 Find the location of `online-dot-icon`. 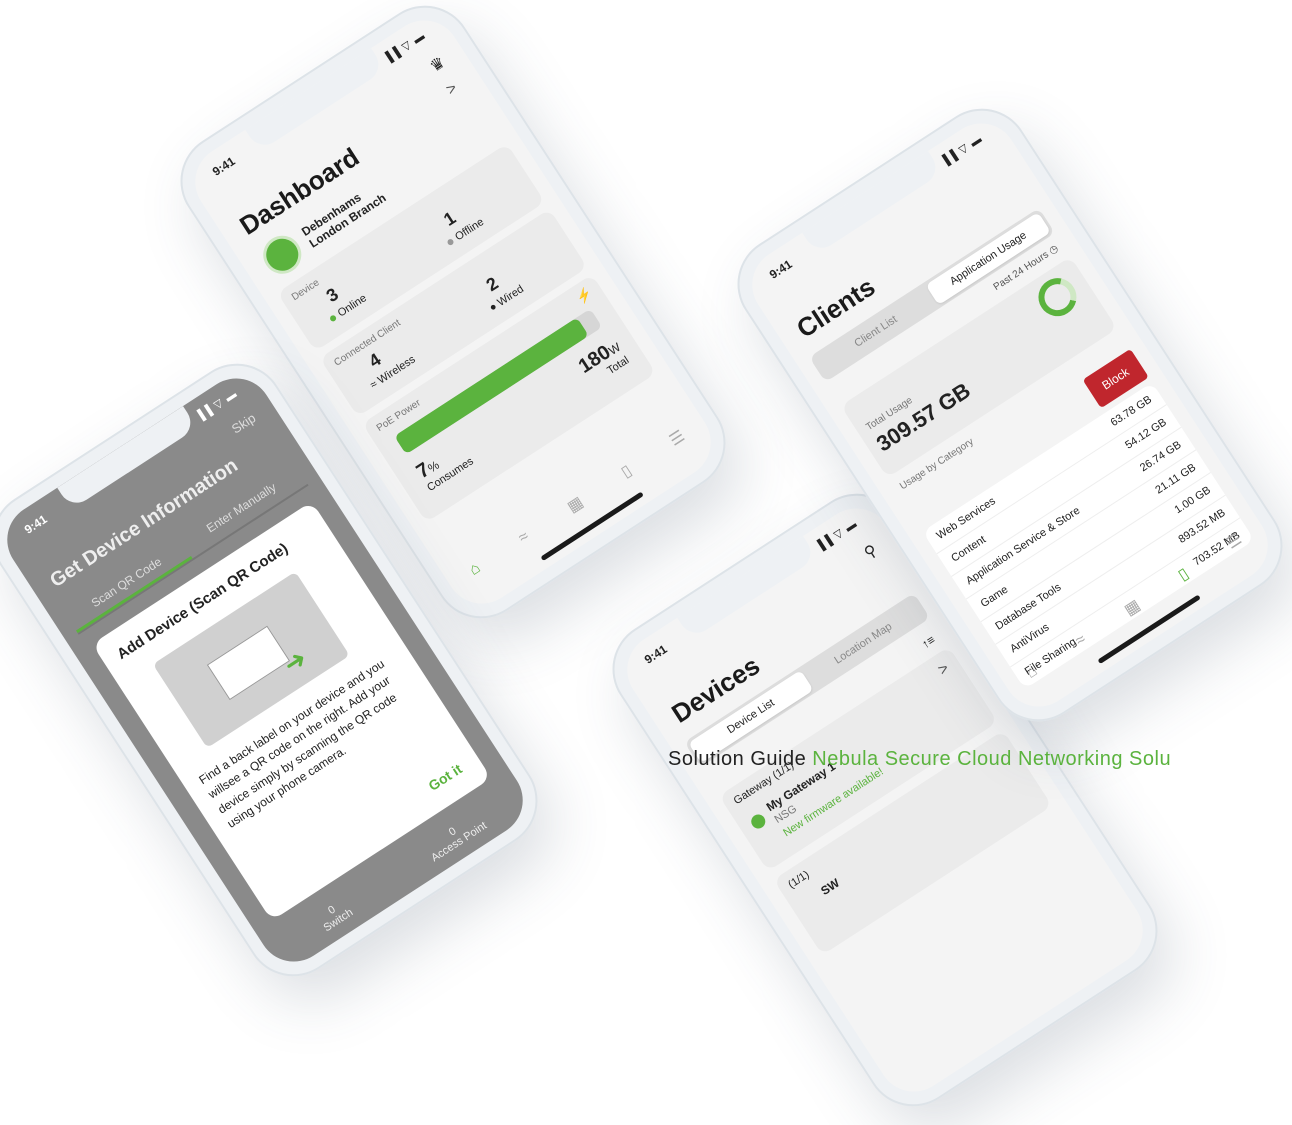

online-dot-icon is located at coordinates (333, 318).